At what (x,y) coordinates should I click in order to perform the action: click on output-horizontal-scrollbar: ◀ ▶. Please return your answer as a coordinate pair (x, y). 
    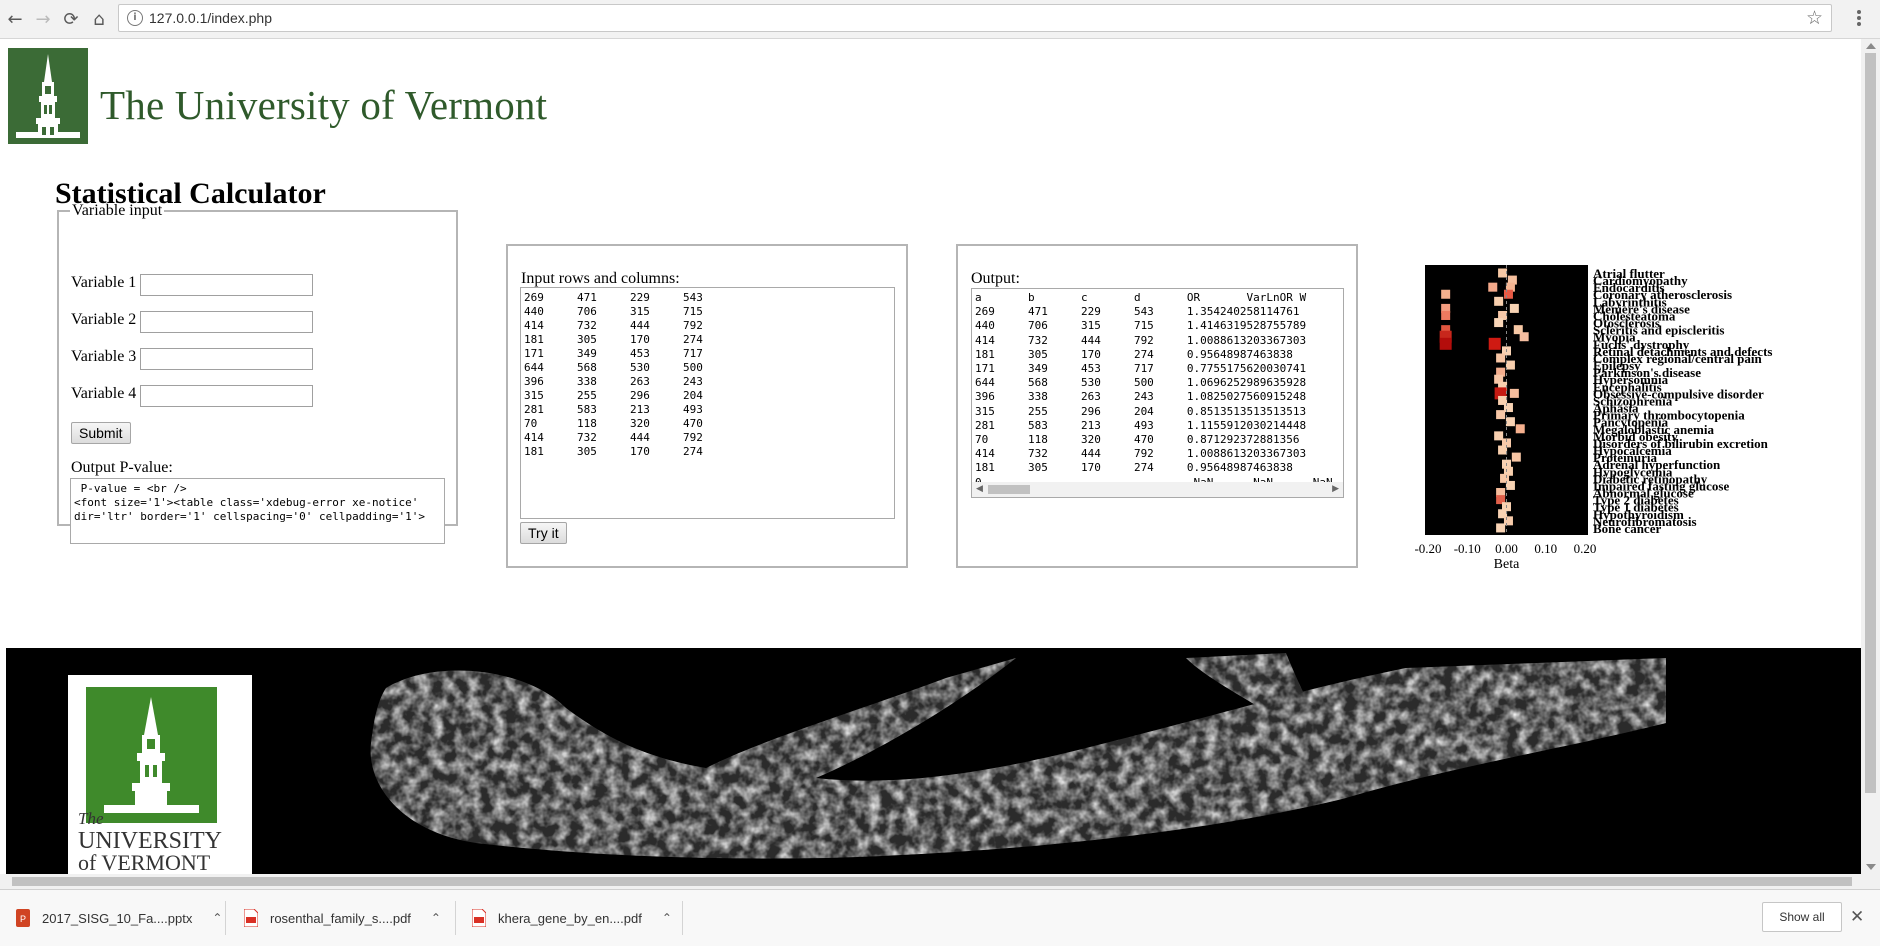
    Looking at the image, I should click on (1157, 489).